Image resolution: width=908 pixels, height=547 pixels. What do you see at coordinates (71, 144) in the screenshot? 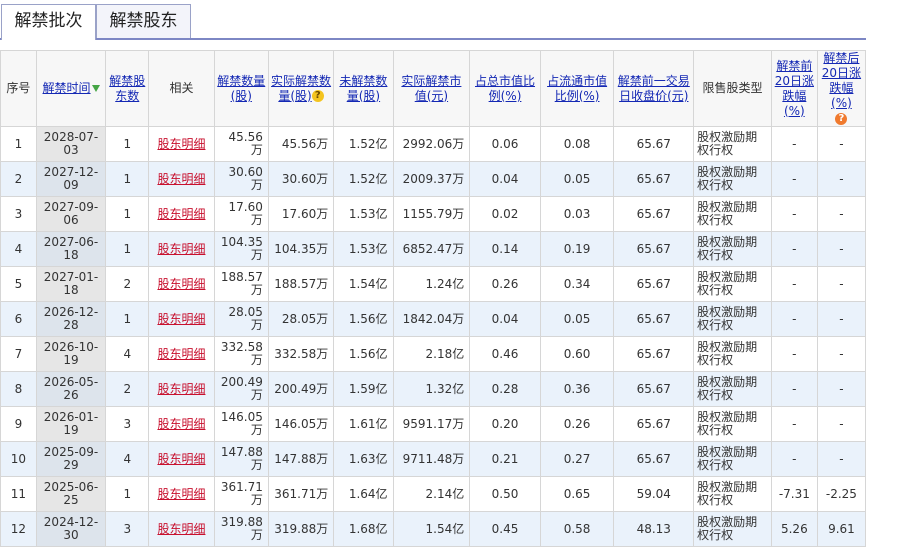
I see `date-cell: 2028-07-03` at bounding box center [71, 144].